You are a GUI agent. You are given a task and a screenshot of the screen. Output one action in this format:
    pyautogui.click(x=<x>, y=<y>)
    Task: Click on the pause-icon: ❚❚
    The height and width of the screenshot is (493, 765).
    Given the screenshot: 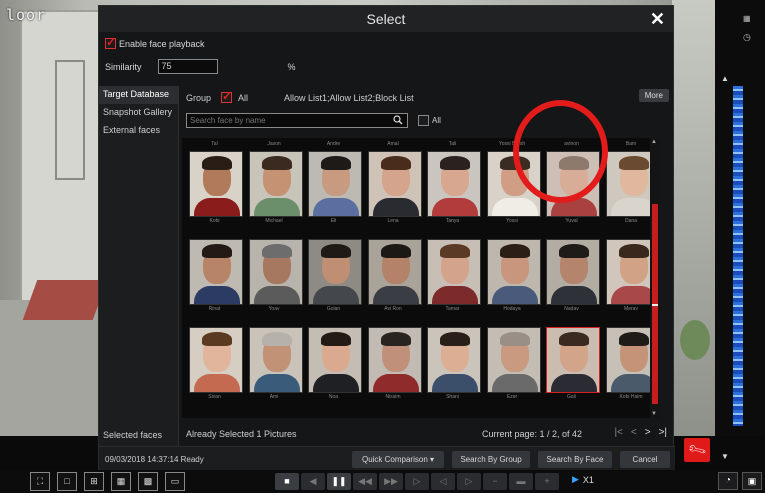 What is the action you would take?
    pyautogui.click(x=339, y=481)
    